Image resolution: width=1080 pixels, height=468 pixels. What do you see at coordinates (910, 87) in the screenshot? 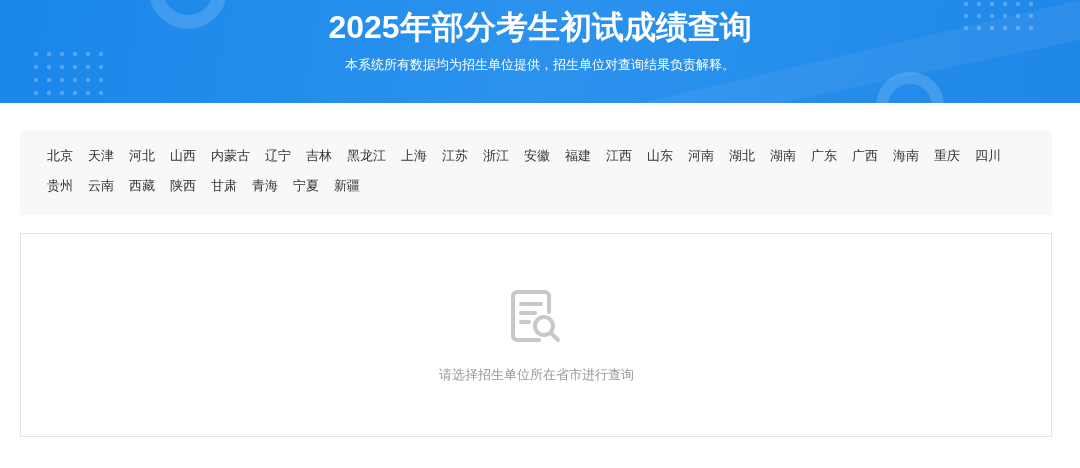
I see `ring-decoration` at bounding box center [910, 87].